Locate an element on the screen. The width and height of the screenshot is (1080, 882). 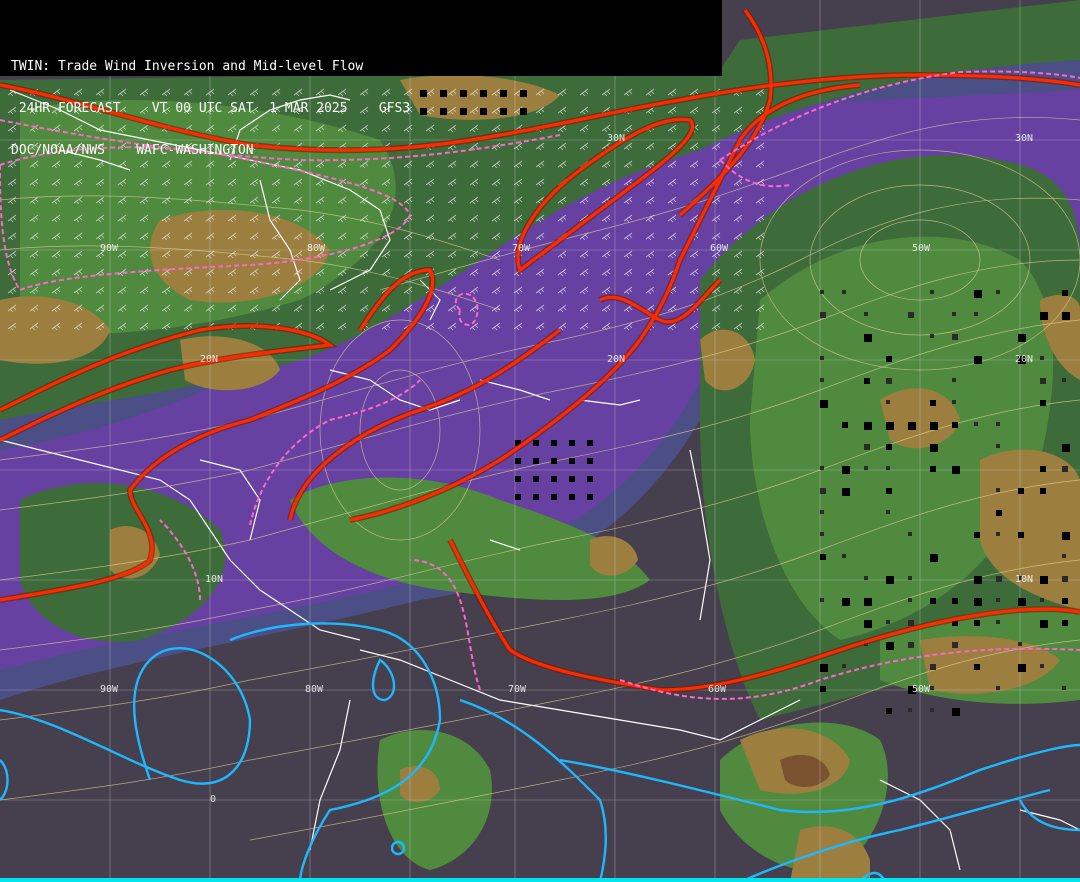
lon-label-60w: 60W is located at coordinates (719, 248).